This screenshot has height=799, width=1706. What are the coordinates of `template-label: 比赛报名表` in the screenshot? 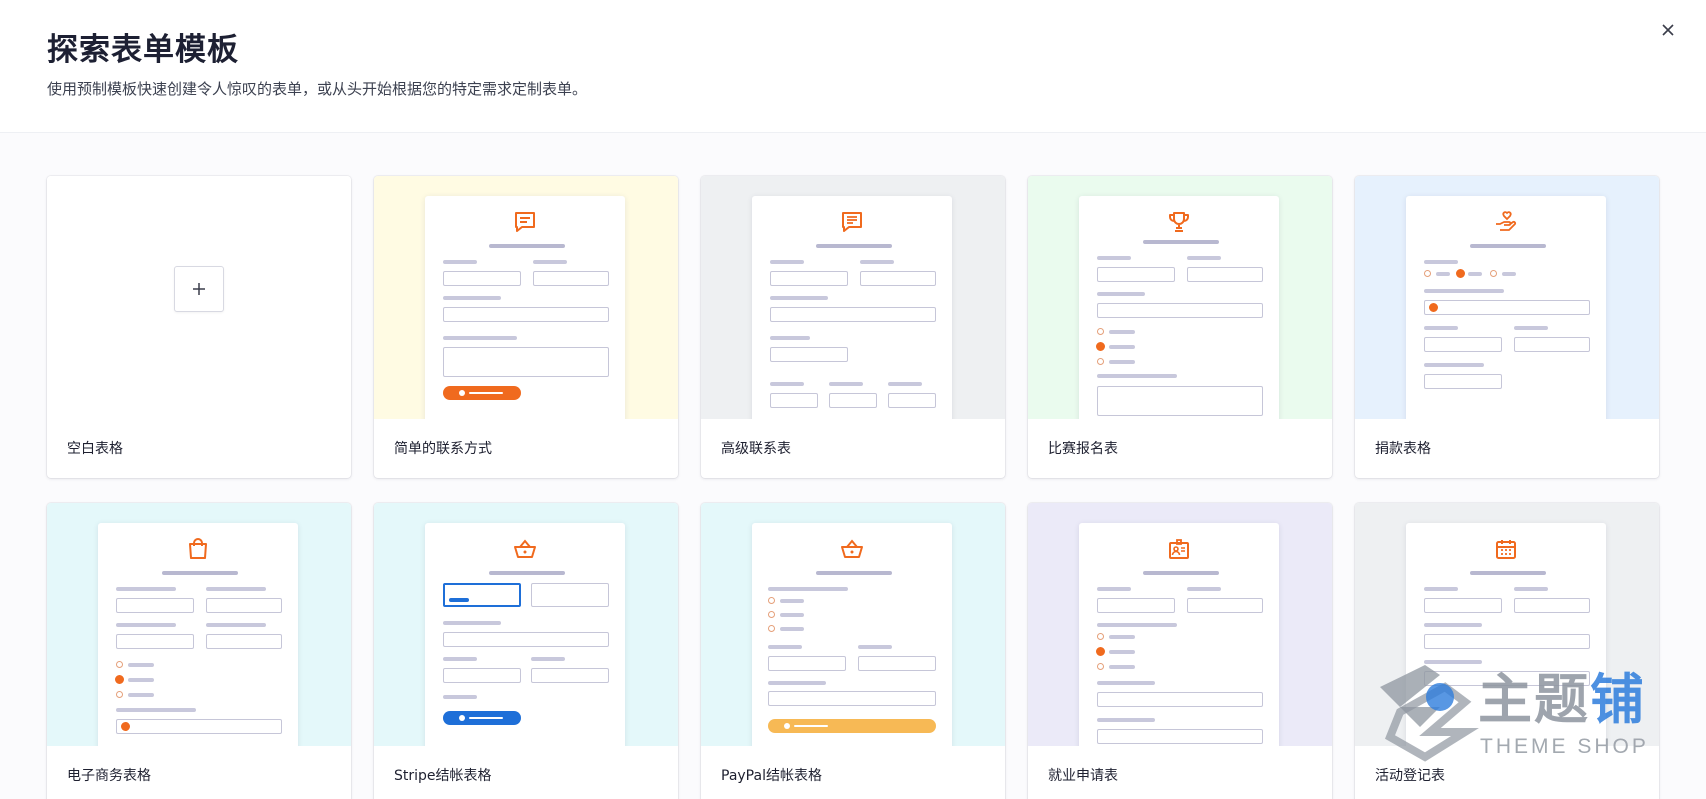 It's located at (1083, 449).